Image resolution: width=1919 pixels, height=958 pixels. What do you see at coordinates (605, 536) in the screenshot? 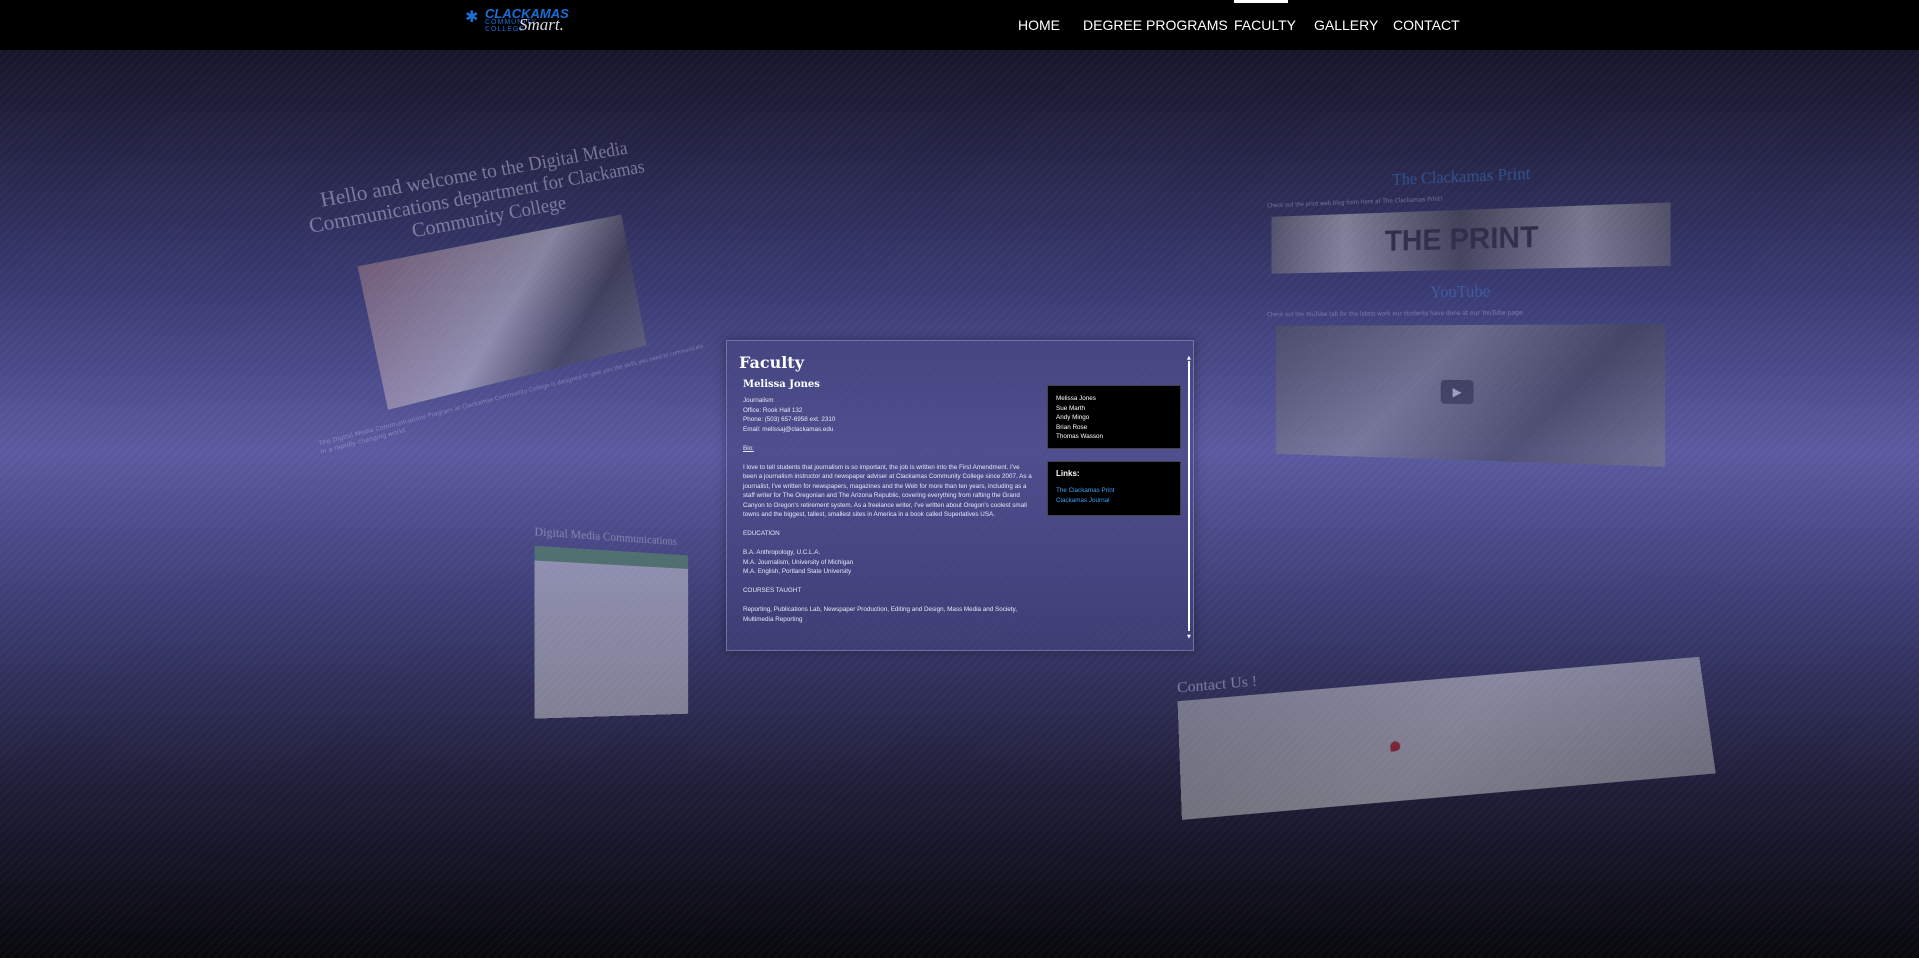
I see `dmc-title: Digital Media Communications` at bounding box center [605, 536].